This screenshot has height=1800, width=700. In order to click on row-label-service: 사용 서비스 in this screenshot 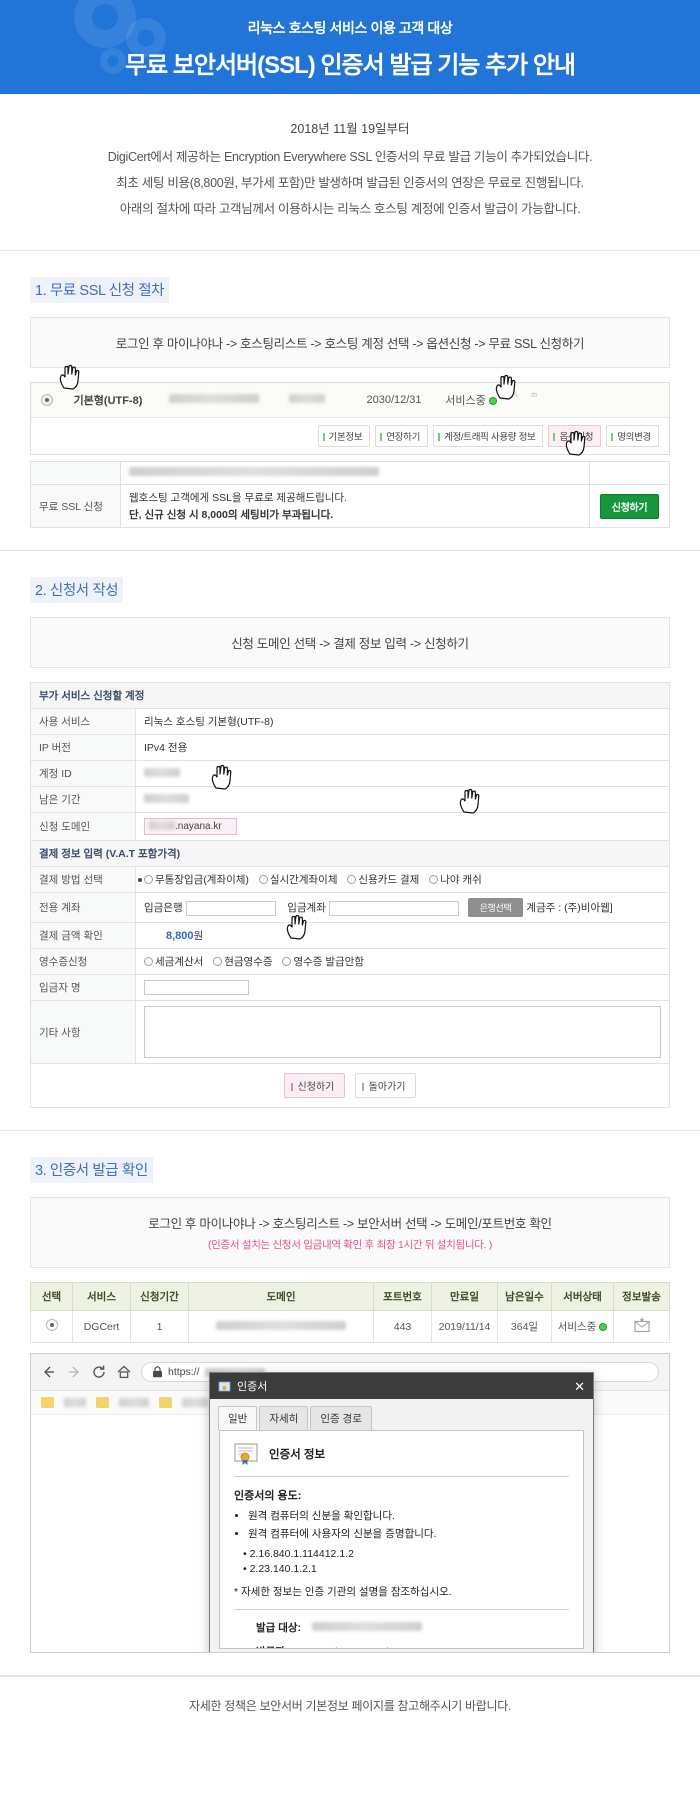, I will do `click(83, 721)`.